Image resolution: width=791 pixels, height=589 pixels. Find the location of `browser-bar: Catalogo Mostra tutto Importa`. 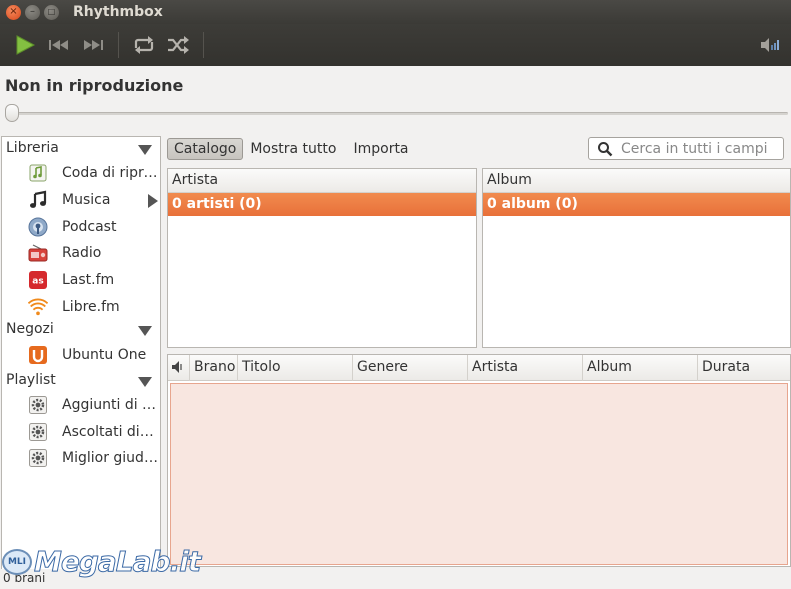

browser-bar: Catalogo Mostra tutto Importa is located at coordinates (291, 149).